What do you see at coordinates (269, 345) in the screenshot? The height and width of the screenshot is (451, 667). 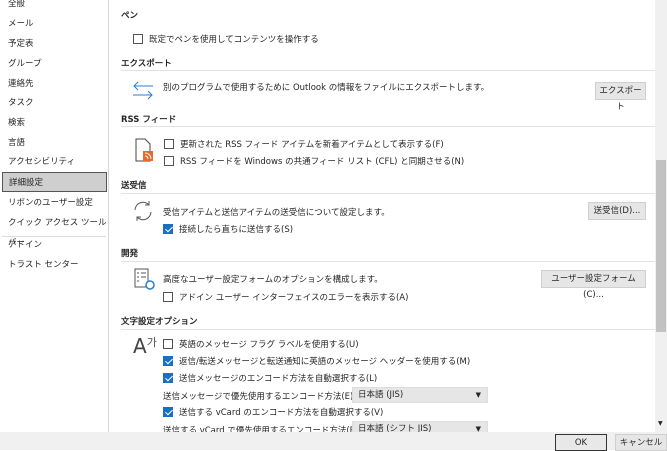 I see `checkbox-label: 英語のメッセージ フラグ ラベルを使用する(U)` at bounding box center [269, 345].